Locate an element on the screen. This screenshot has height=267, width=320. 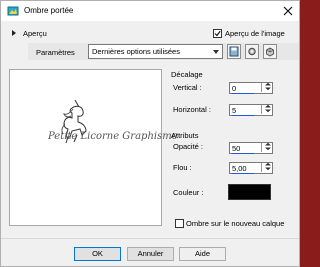
preview-on-image-label: Aperçu de l'image is located at coordinates (255, 33).